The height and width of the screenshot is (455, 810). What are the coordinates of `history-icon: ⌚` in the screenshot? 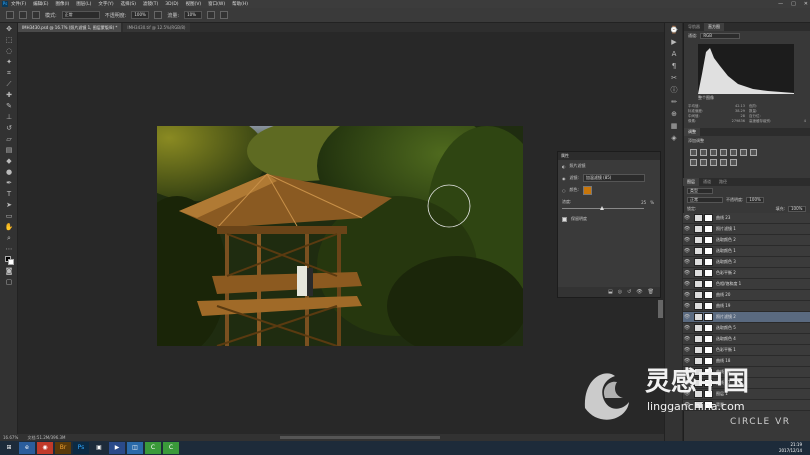 It's located at (674, 30).